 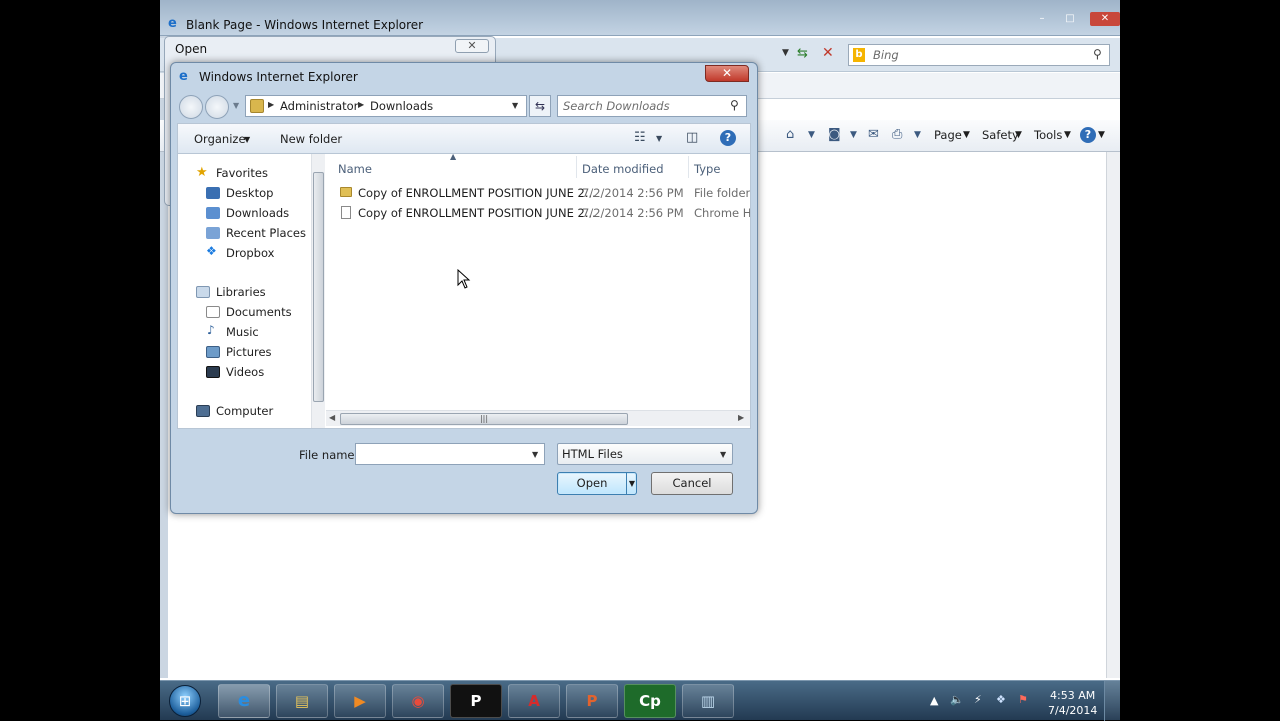 What do you see at coordinates (741, 417) in the screenshot?
I see `scroll-right-icon: ▶` at bounding box center [741, 417].